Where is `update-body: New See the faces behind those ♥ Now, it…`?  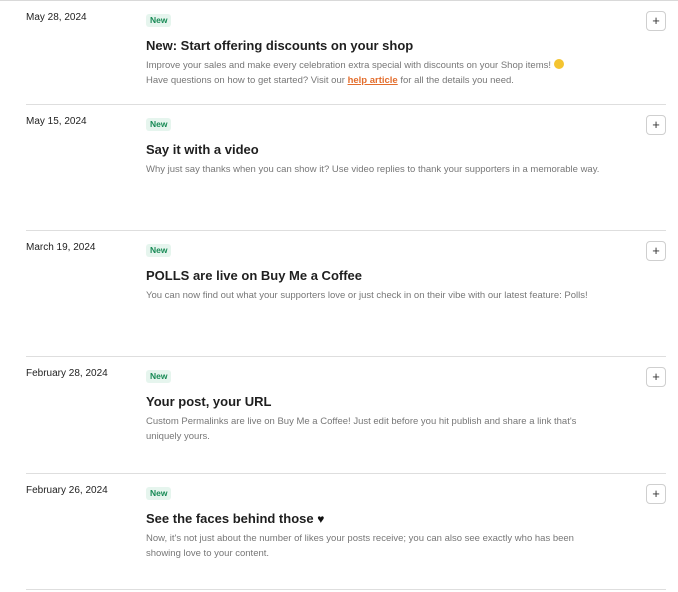
update-body: New See the faces behind those ♥ Now, it… is located at coordinates (376, 522).